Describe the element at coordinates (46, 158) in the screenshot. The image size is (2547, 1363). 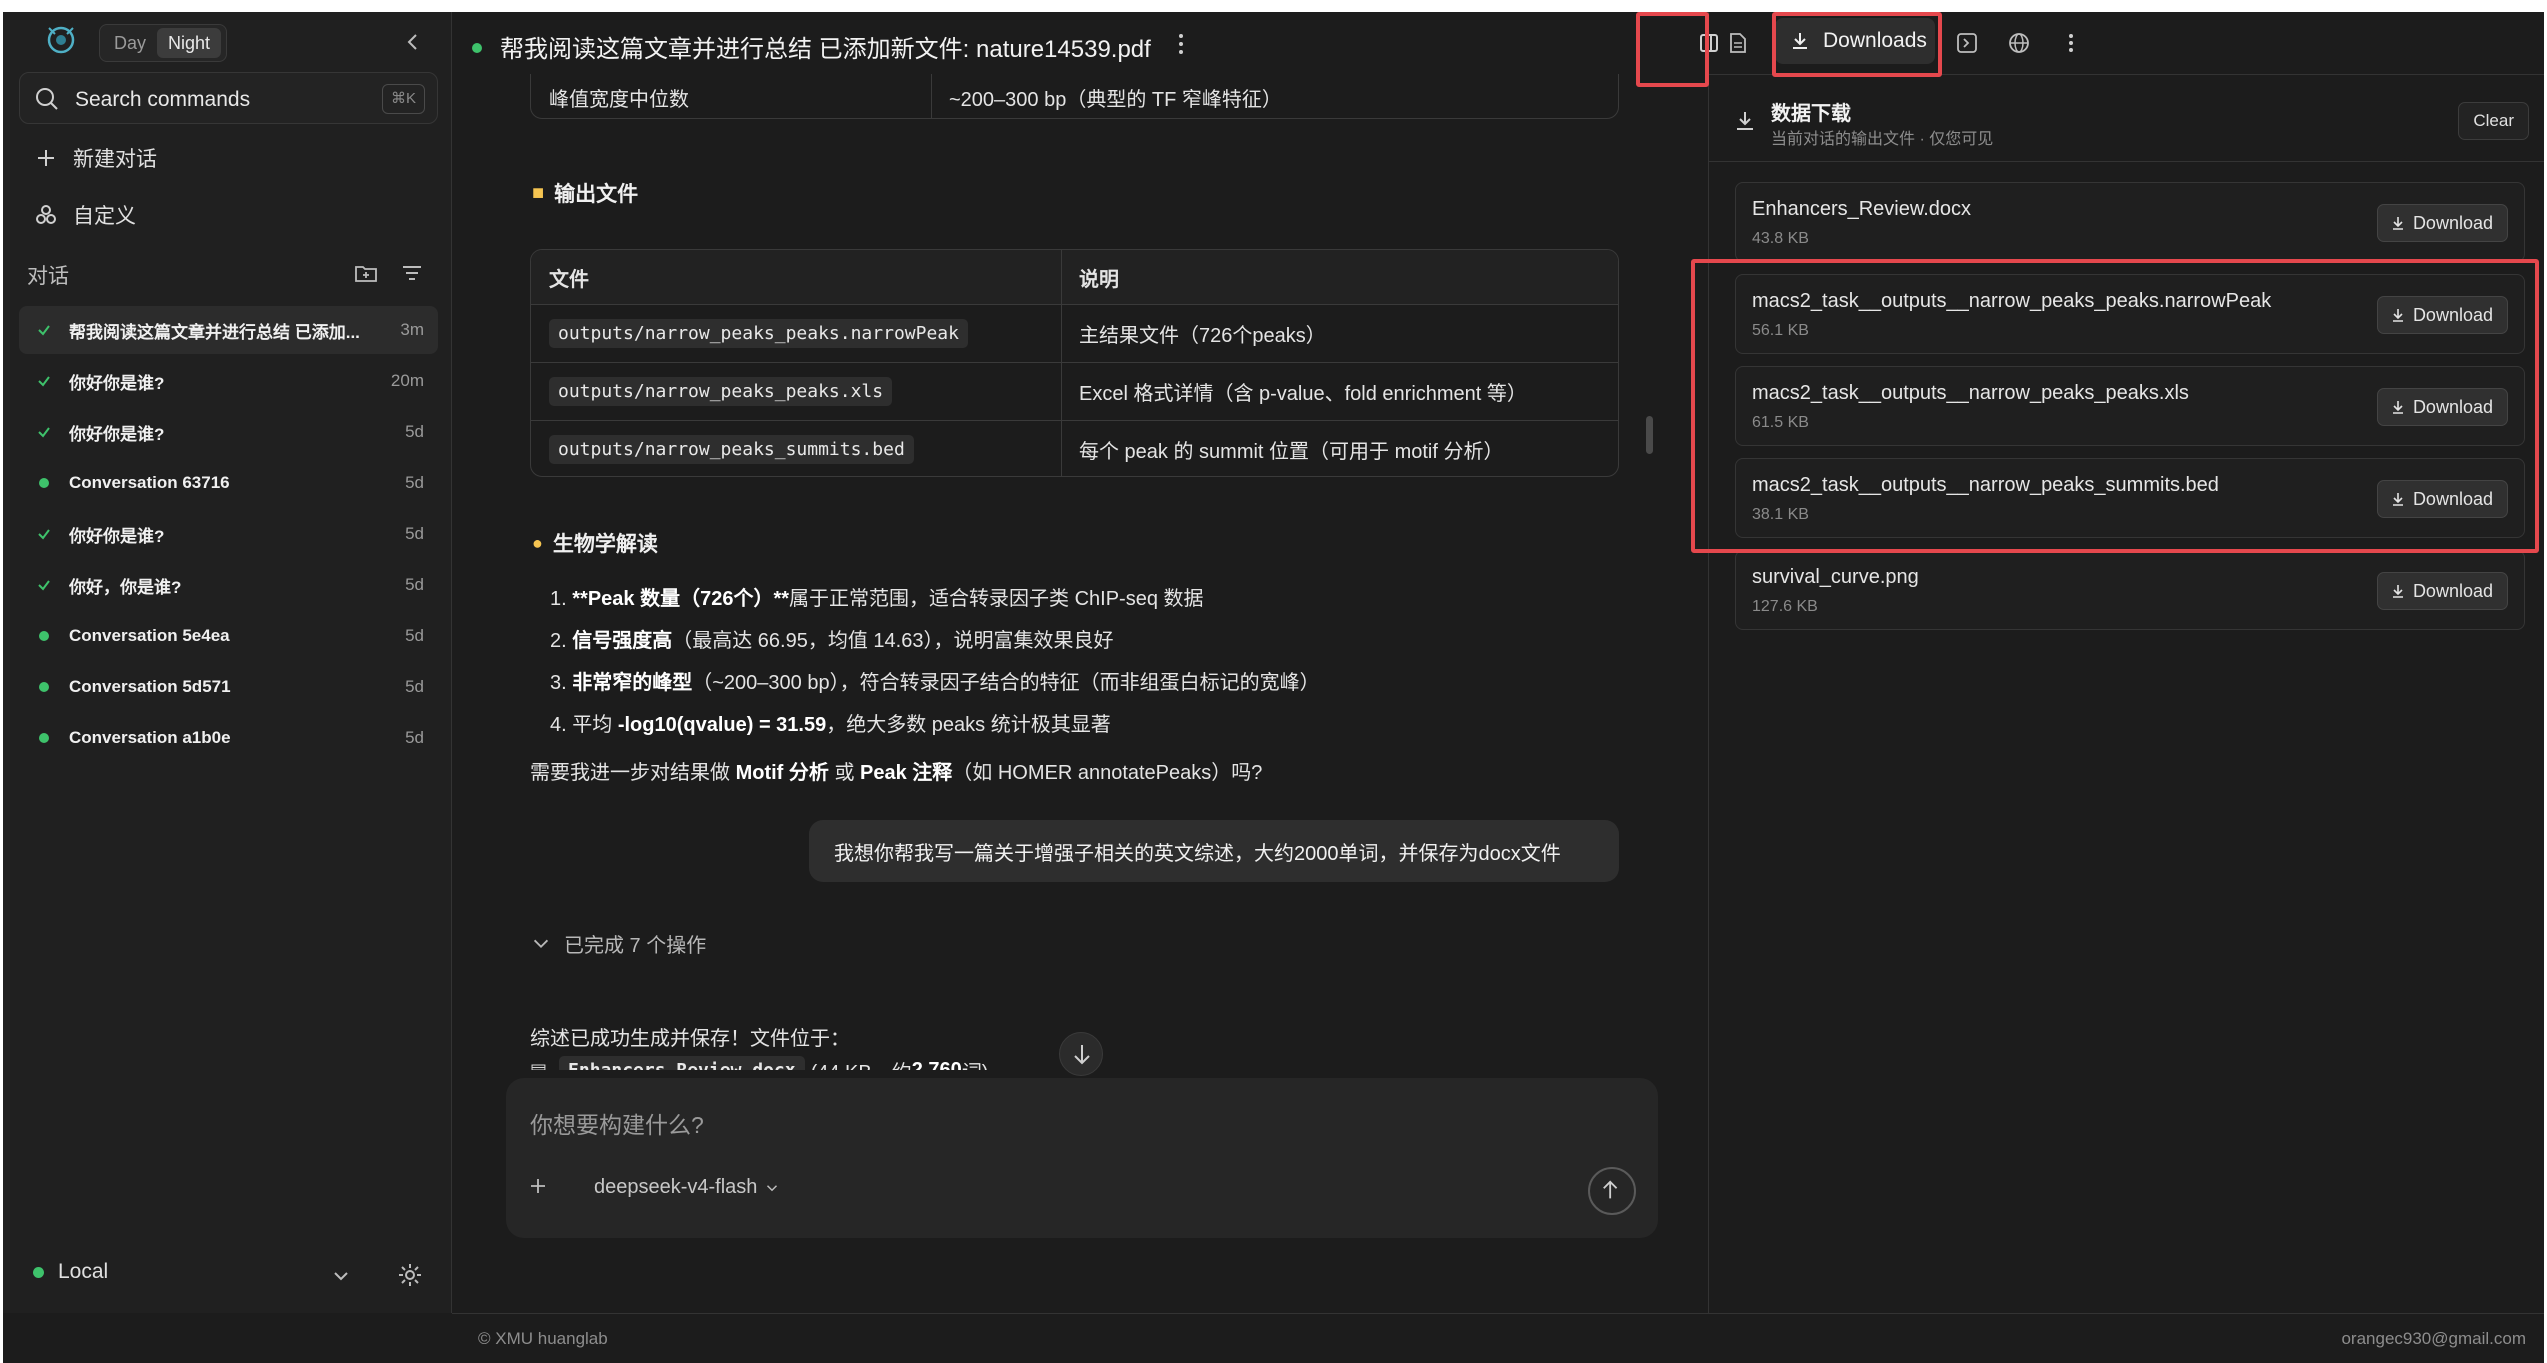
I see `plus-icon` at that location.